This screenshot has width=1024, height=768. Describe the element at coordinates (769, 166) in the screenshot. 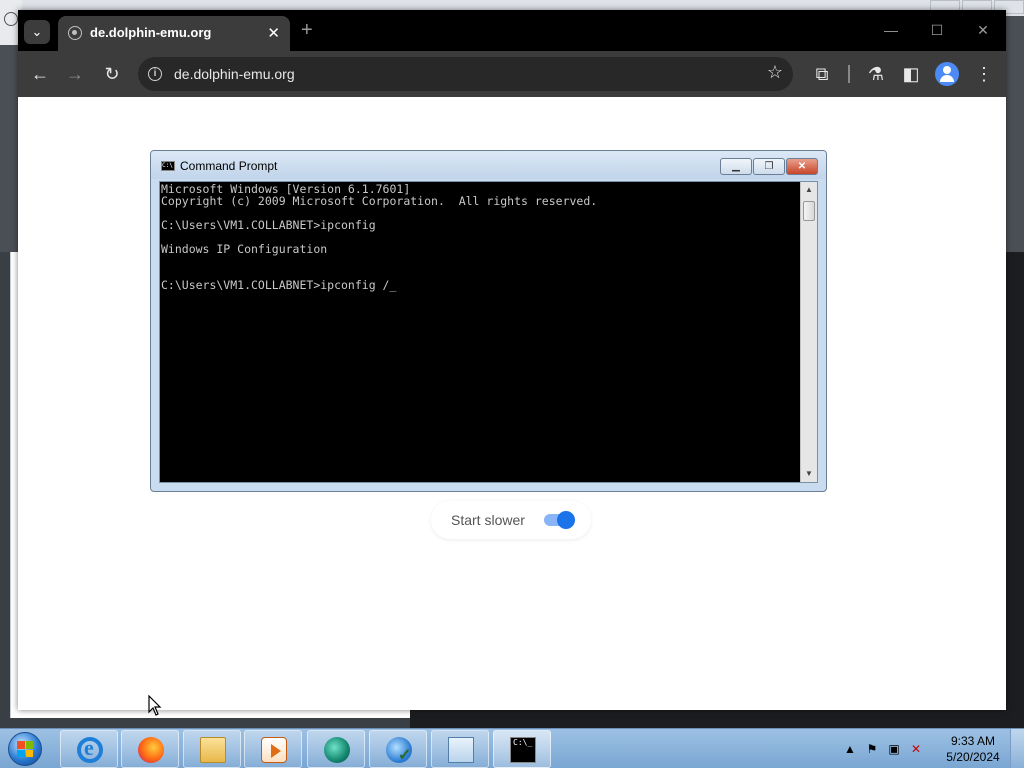

I see `cmd-restore-button: ❐` at that location.